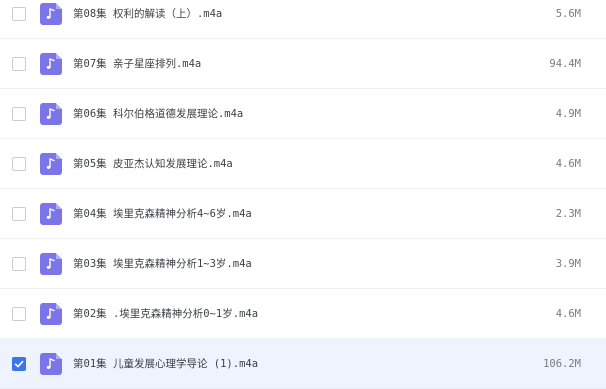  Describe the element at coordinates (147, 13) in the screenshot. I see `file-name: 第08集 权利的解读（上）.m4a` at that location.